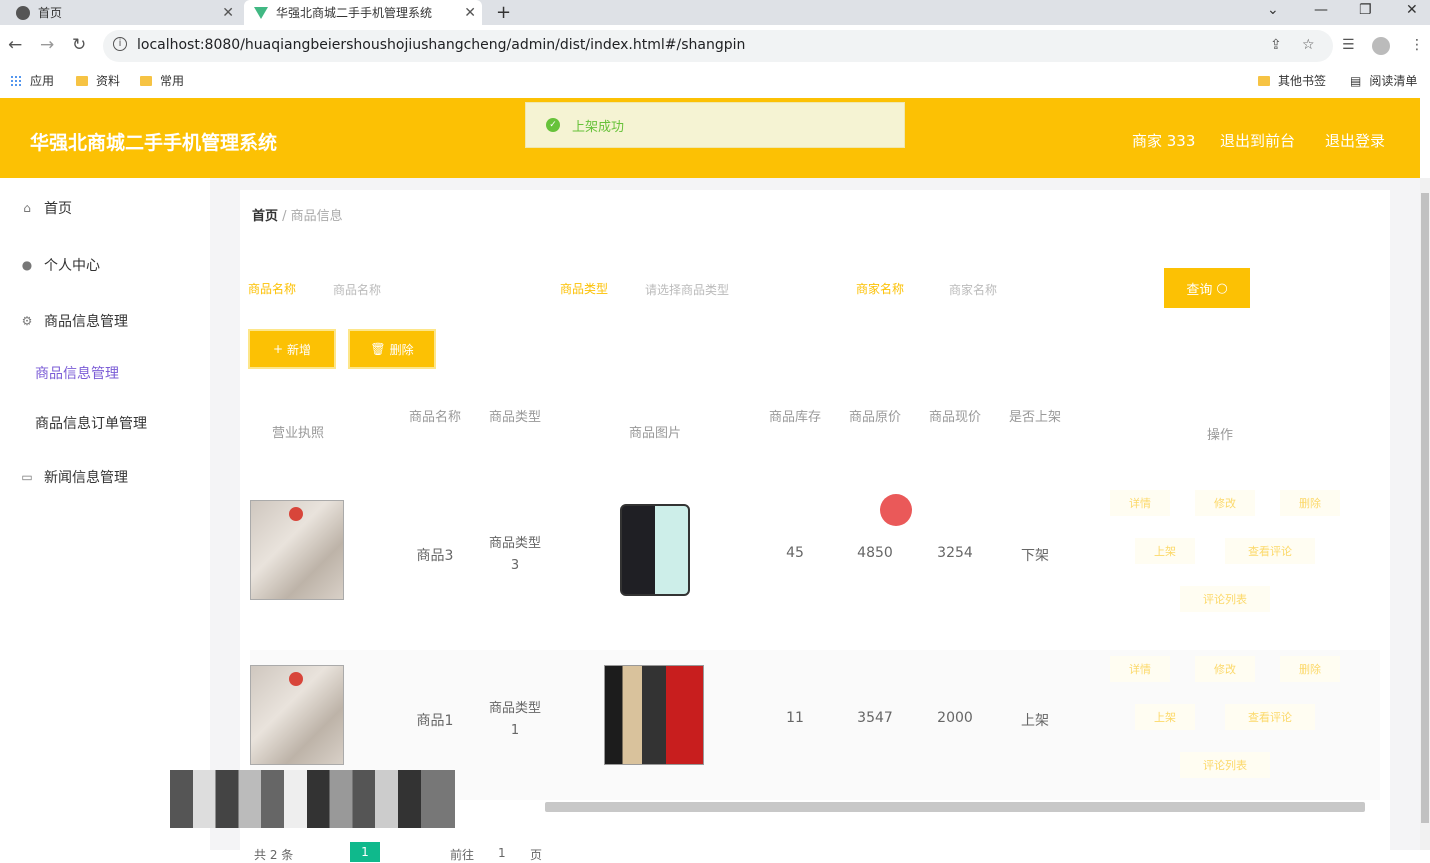 The height and width of the screenshot is (863, 1430). I want to click on bookmark-label: 资料, so click(108, 81).